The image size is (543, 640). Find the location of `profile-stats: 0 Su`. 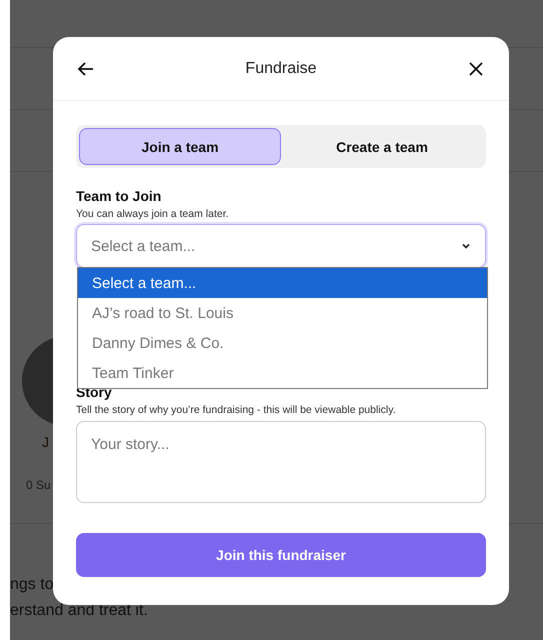

profile-stats: 0 Su is located at coordinates (38, 485).